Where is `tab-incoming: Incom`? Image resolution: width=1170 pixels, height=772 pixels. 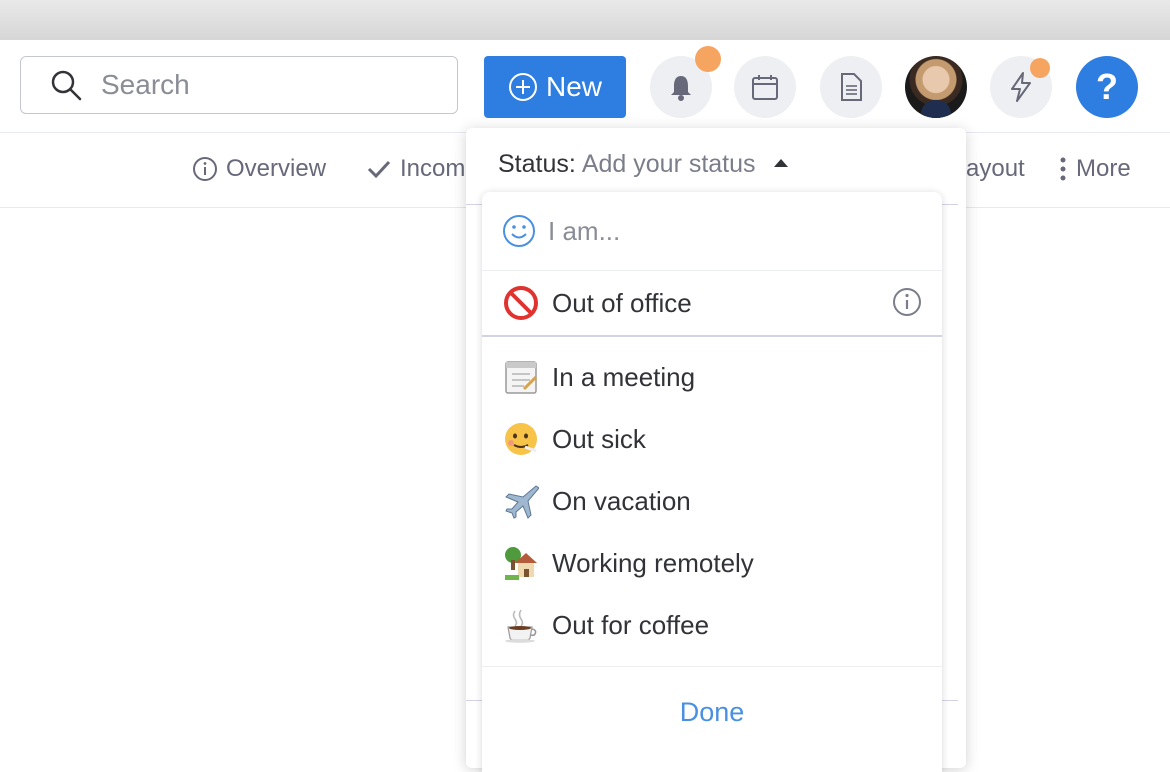 tab-incoming: Incom is located at coordinates (415, 169).